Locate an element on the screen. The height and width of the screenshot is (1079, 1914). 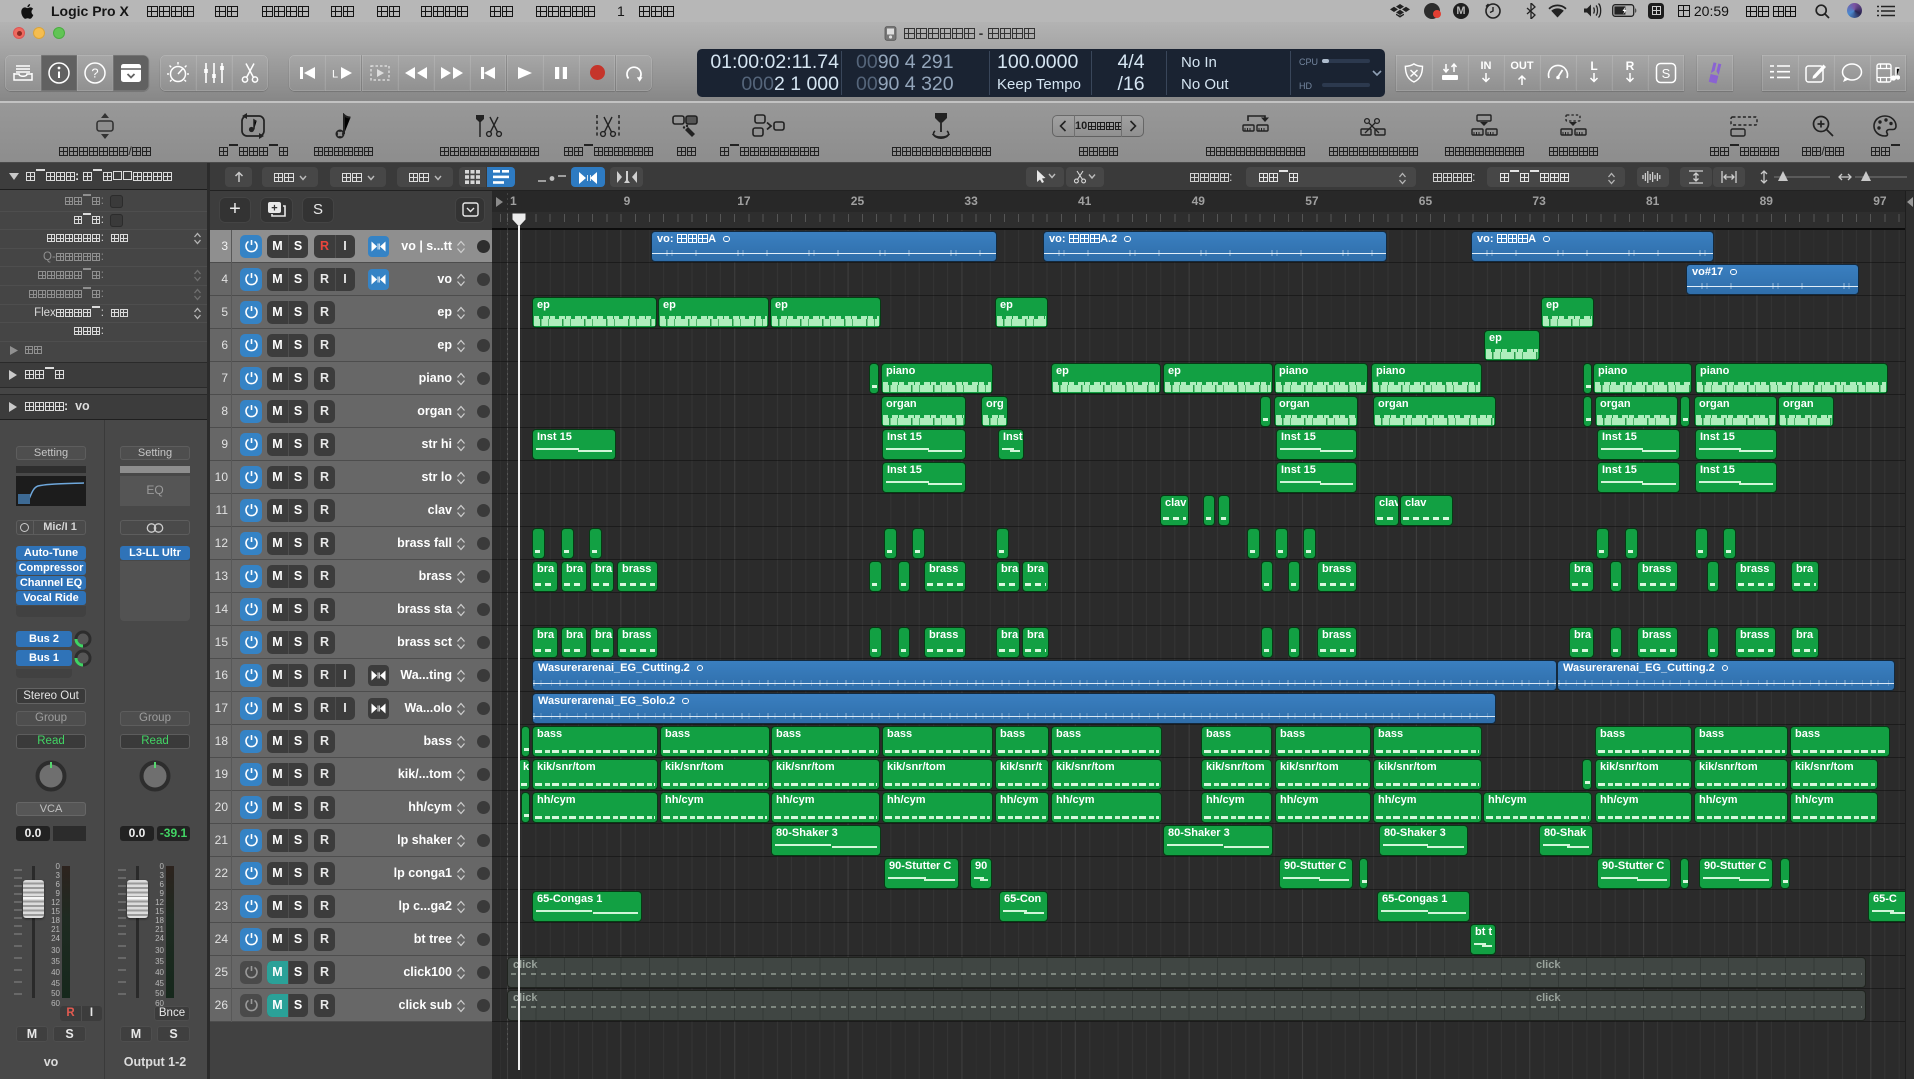
svg-text: L is located at coordinates (335, 75).